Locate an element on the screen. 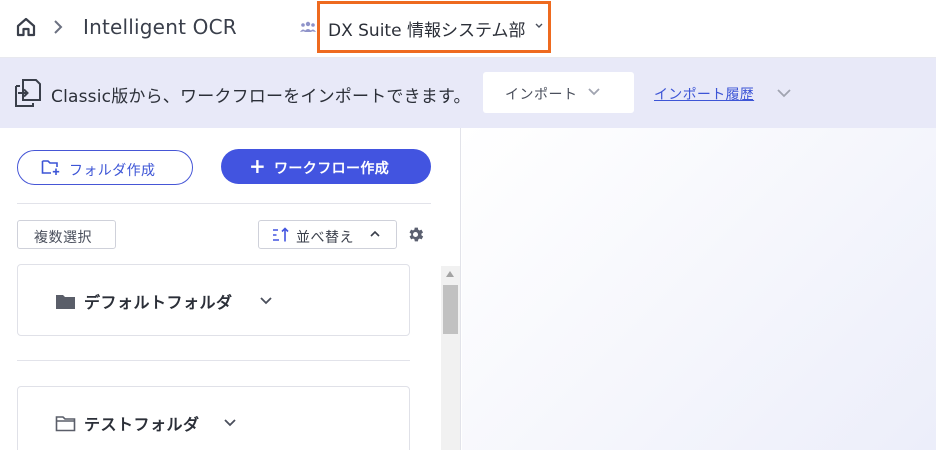  group-icon is located at coordinates (308, 26).